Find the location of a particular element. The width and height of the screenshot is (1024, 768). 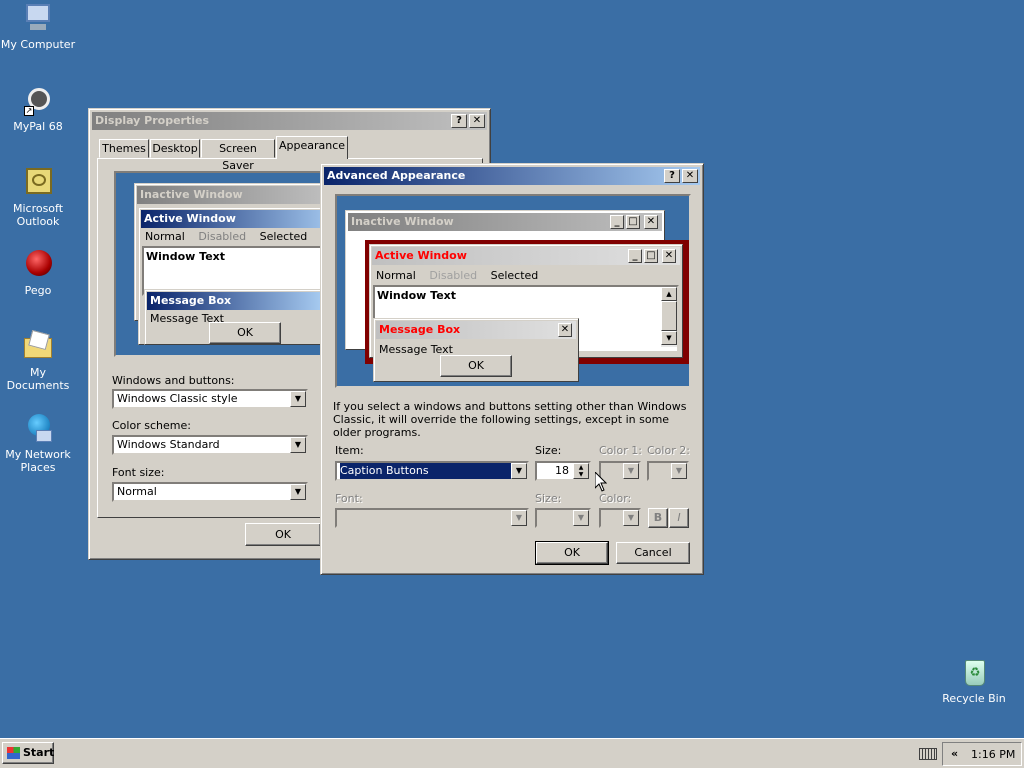

window-title: Advanced Appearance is located at coordinates (396, 175).